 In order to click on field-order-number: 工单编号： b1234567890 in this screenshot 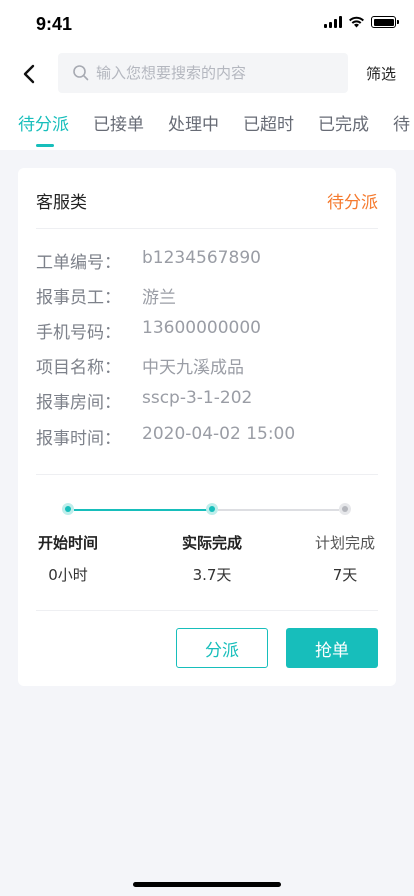, I will do `click(148, 260)`.